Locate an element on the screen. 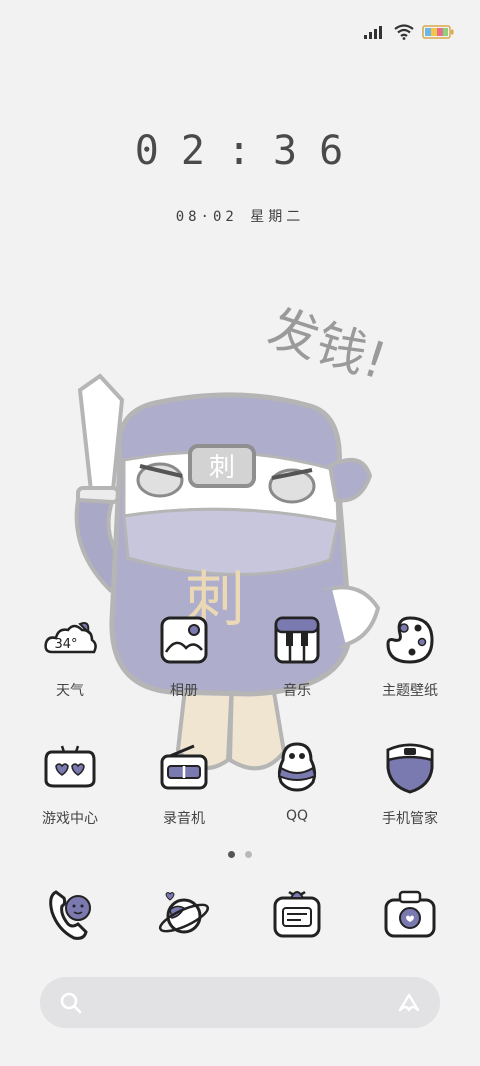 Image resolution: width=480 pixels, height=1066 pixels. theme-palette-icon is located at coordinates (410, 640).